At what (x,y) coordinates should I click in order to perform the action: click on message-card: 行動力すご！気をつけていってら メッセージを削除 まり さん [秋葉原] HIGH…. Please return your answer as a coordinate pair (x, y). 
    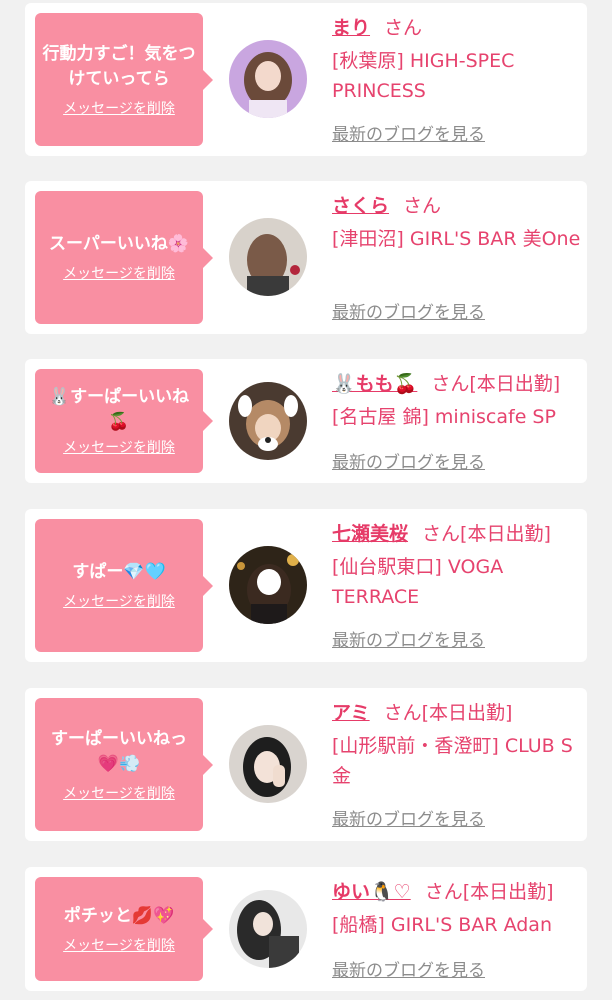
    Looking at the image, I should click on (306, 79).